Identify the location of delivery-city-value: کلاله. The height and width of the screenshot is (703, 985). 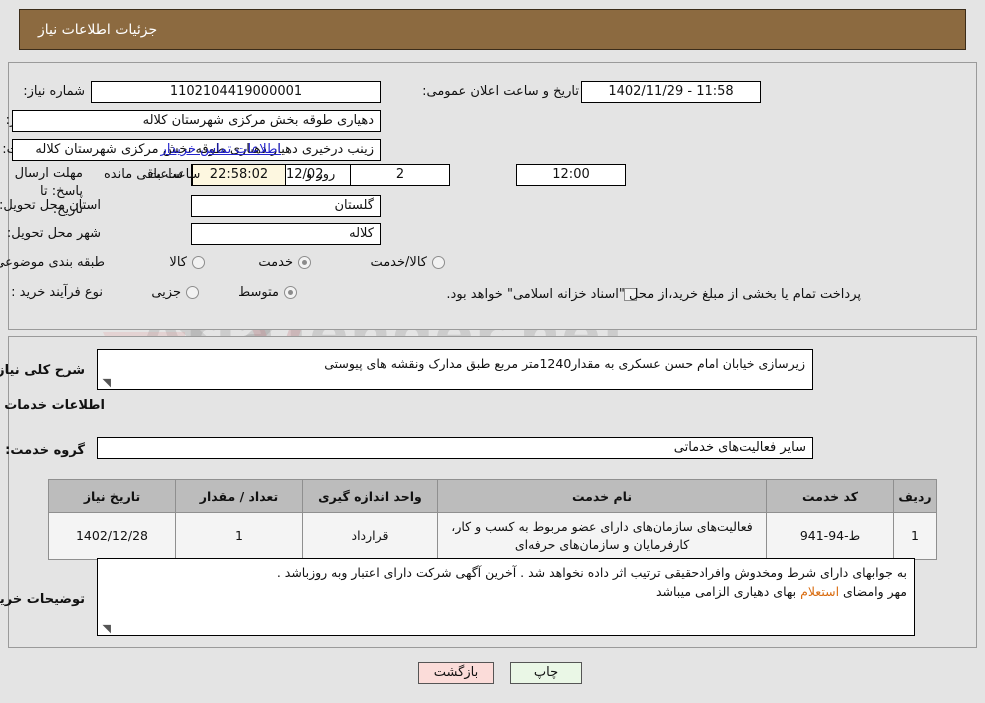
(286, 234).